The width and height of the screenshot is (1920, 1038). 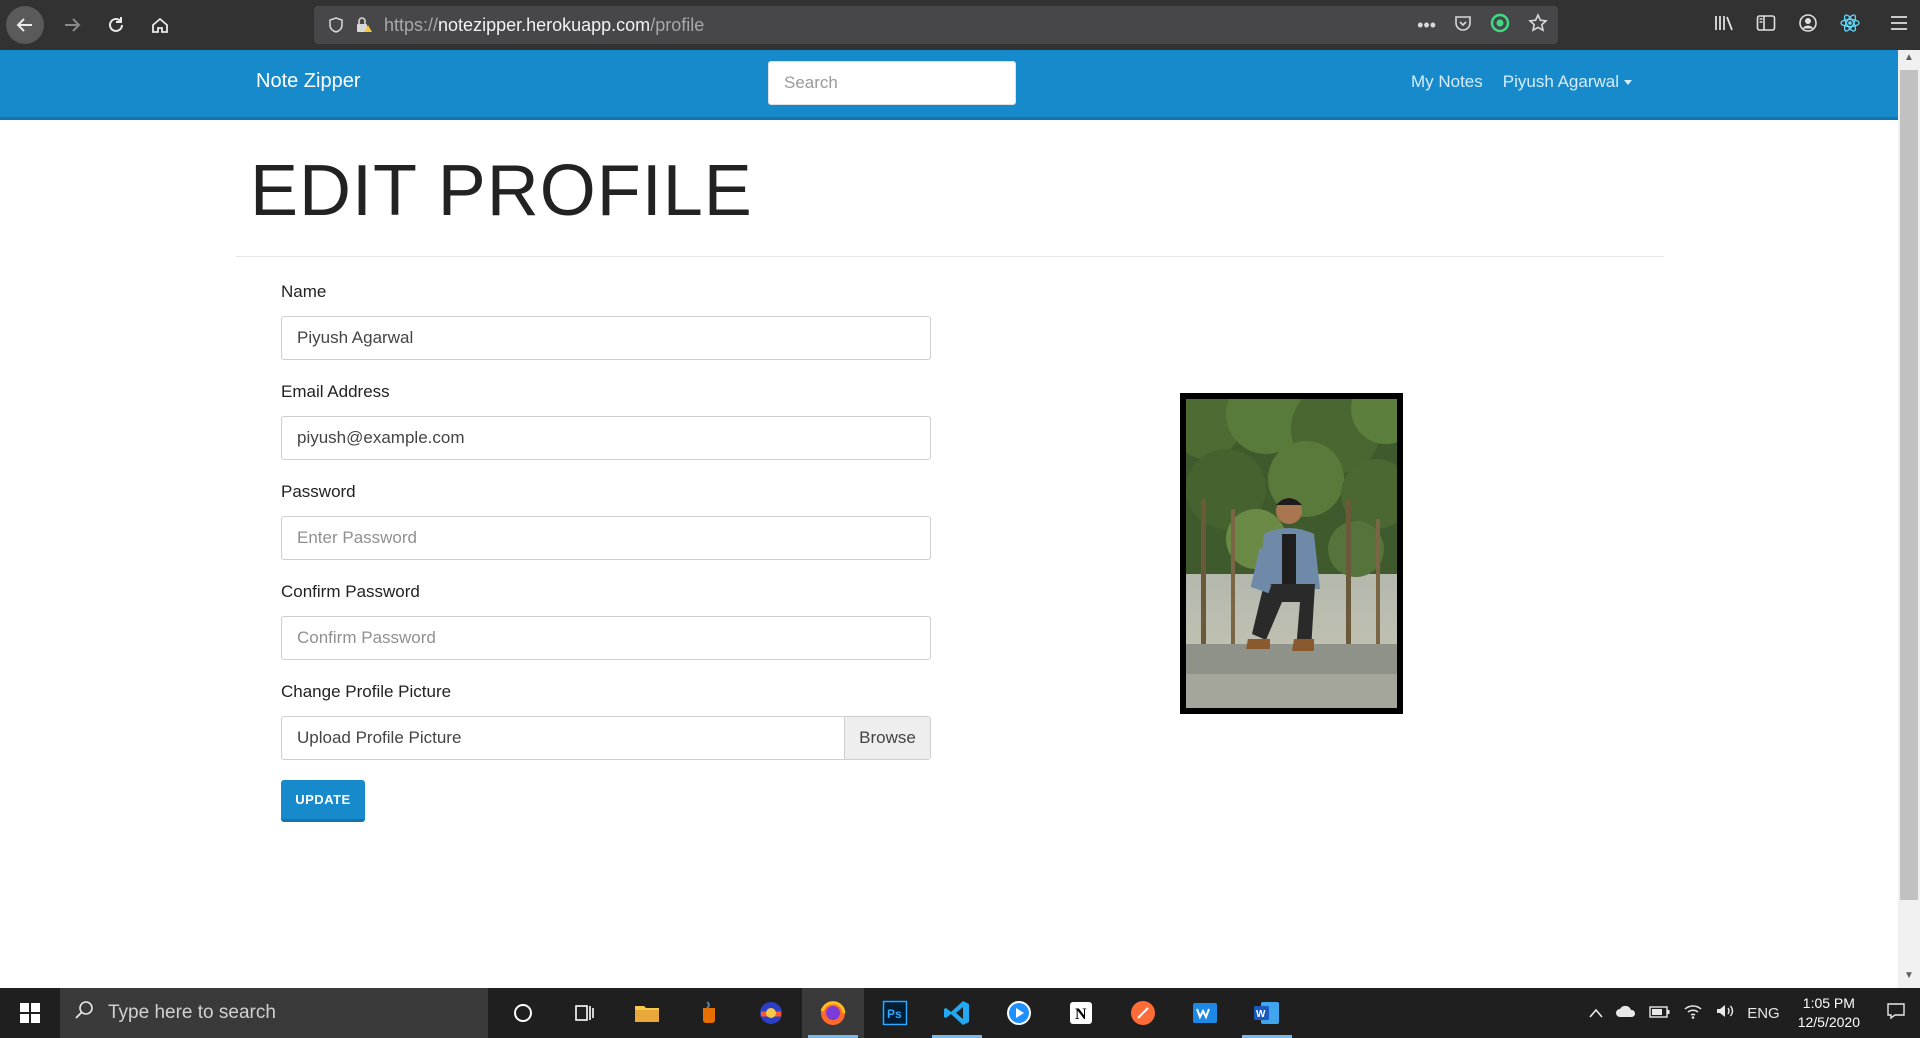 I want to click on java-app, so click(x=709, y=1013).